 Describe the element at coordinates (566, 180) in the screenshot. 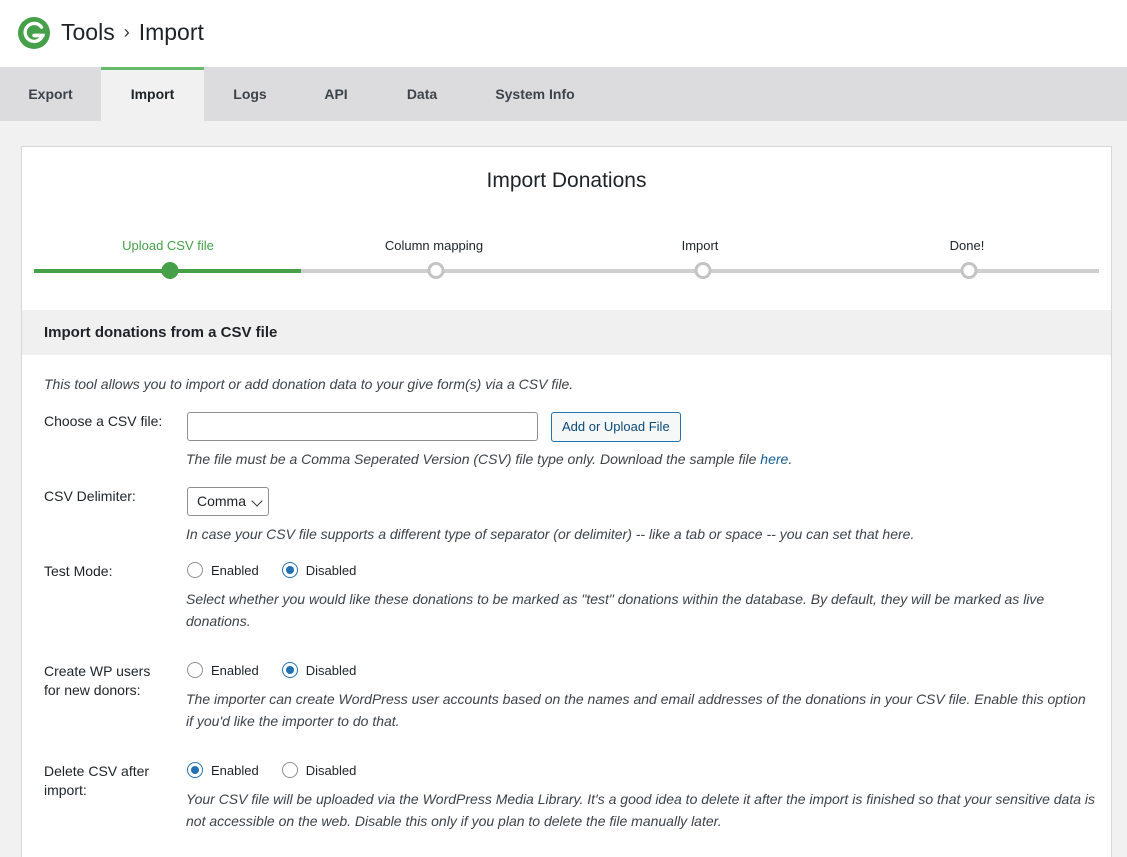

I see `card-title: Import Donations` at that location.